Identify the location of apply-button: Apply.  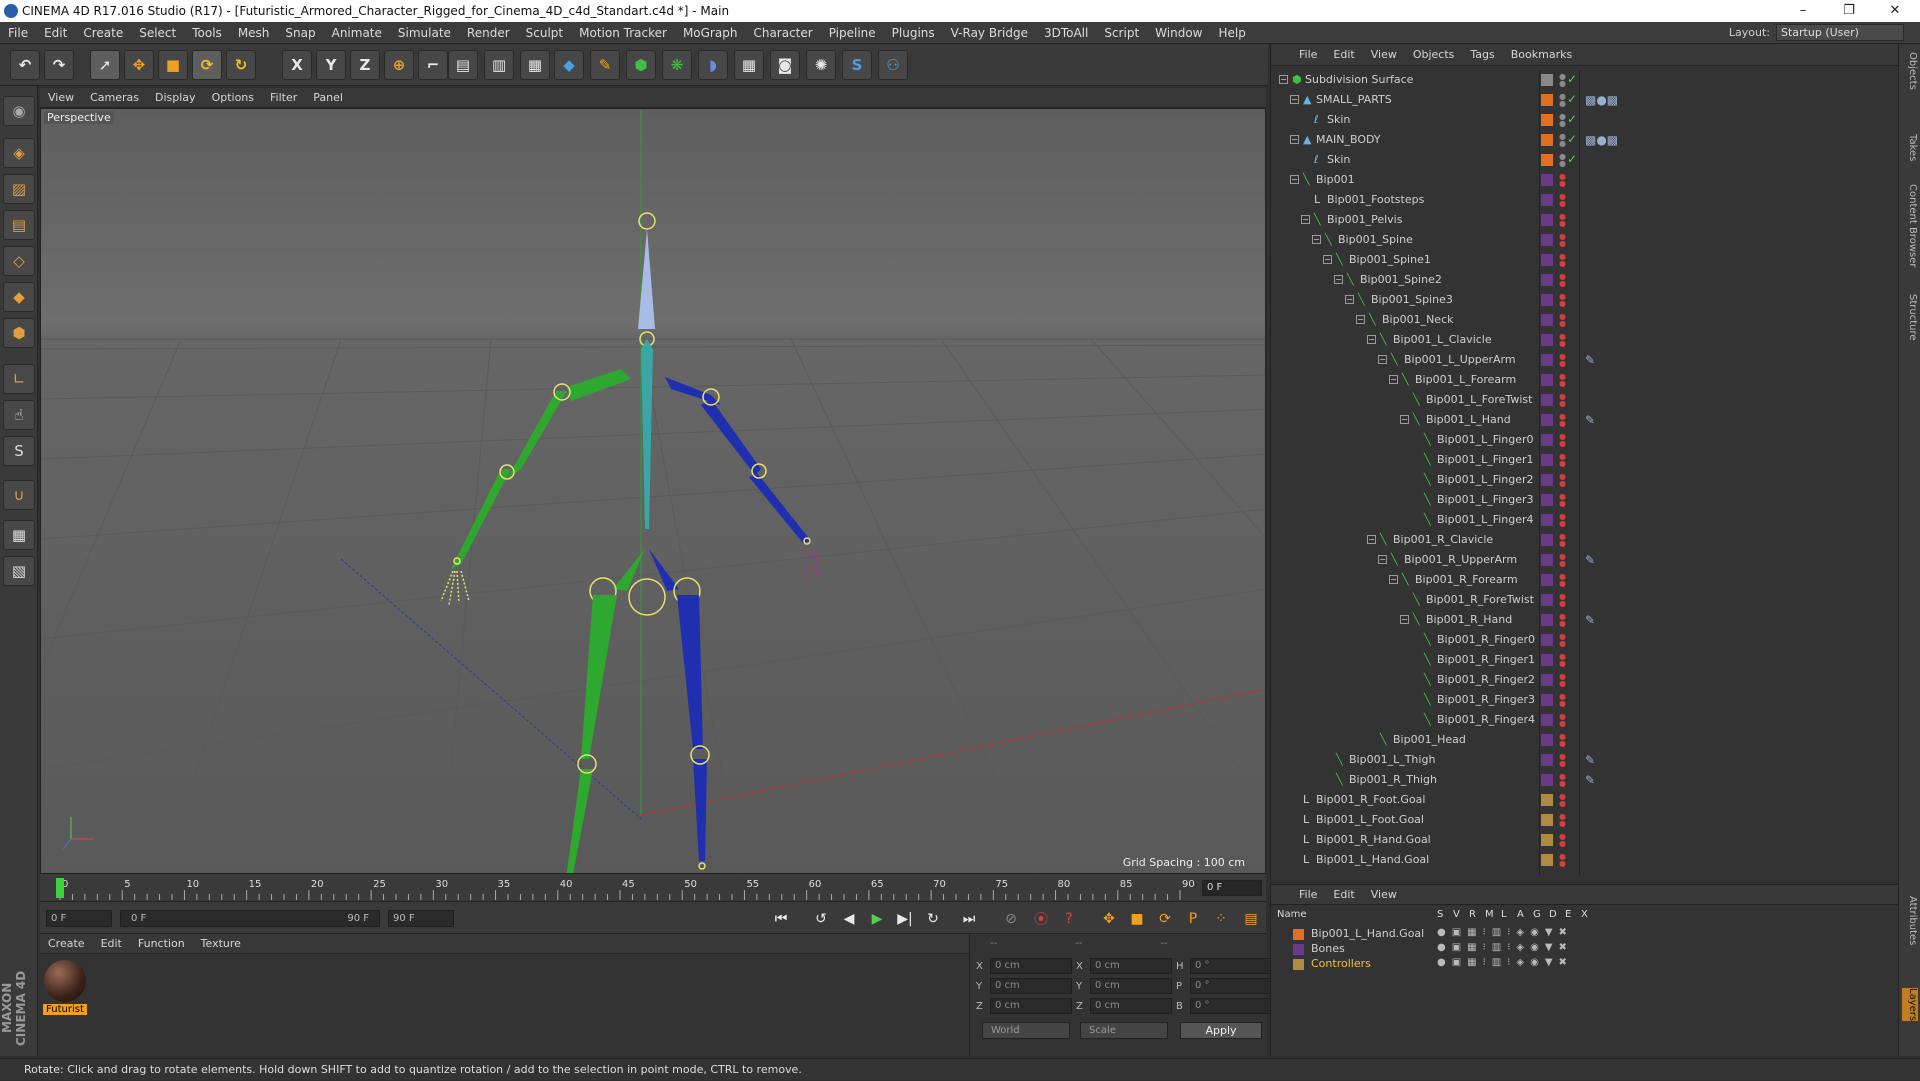
(1221, 1030).